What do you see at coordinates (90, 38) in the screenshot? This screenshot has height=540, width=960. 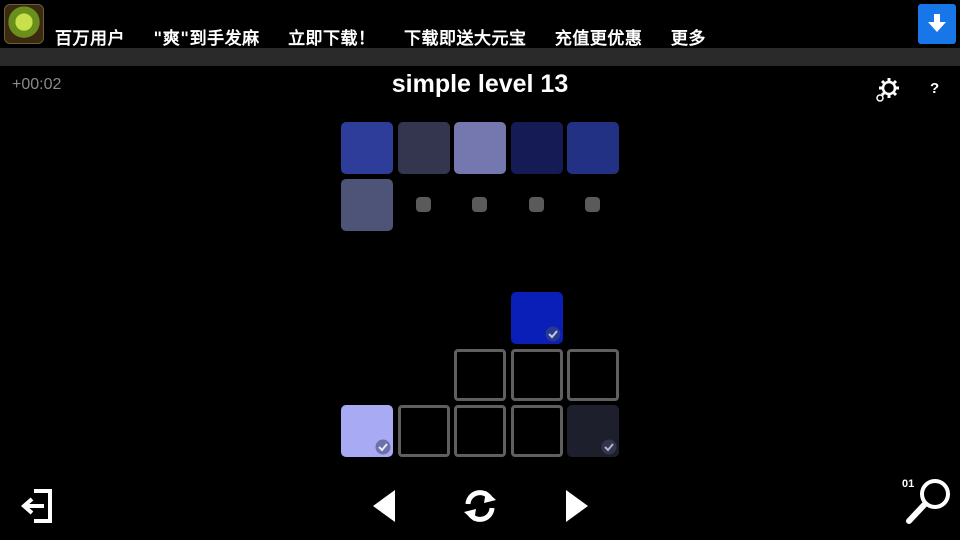 I see `ad-item-1: 百万用户` at bounding box center [90, 38].